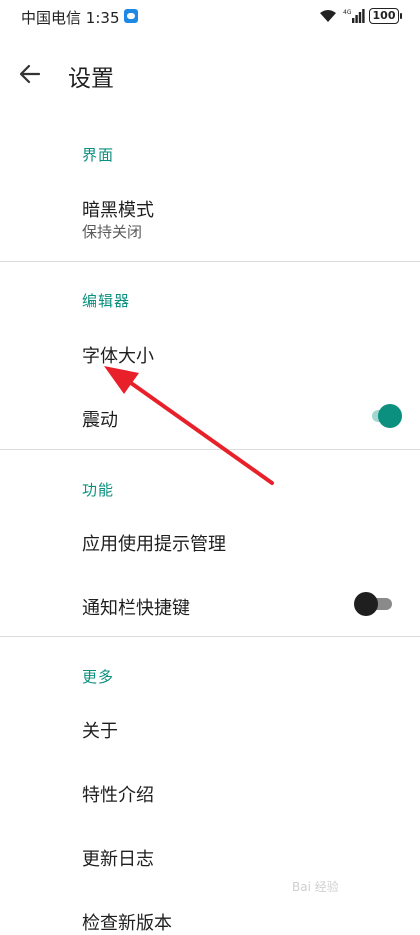 Image resolution: width=420 pixels, height=935 pixels. What do you see at coordinates (210, 76) in the screenshot?
I see `toolbar: 设置` at bounding box center [210, 76].